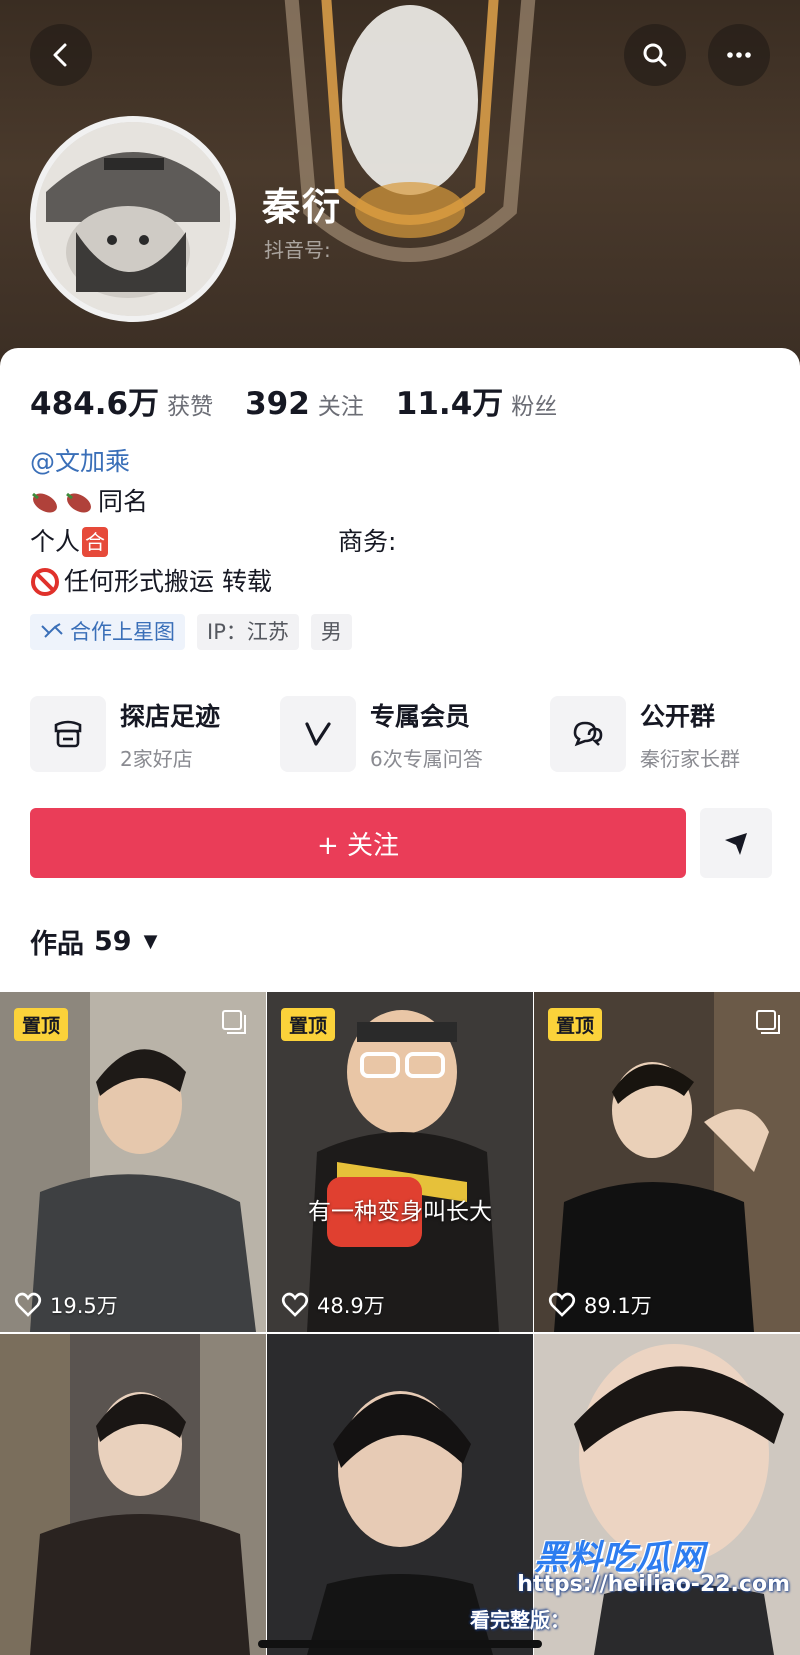 This screenshot has height=1655, width=800. I want to click on service-subtitle: 秦衍家长群, so click(690, 758).